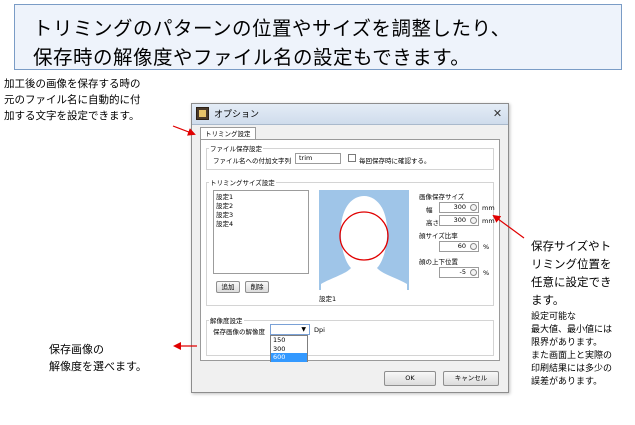 The image size is (635, 425). I want to click on trim-preview, so click(364, 240).